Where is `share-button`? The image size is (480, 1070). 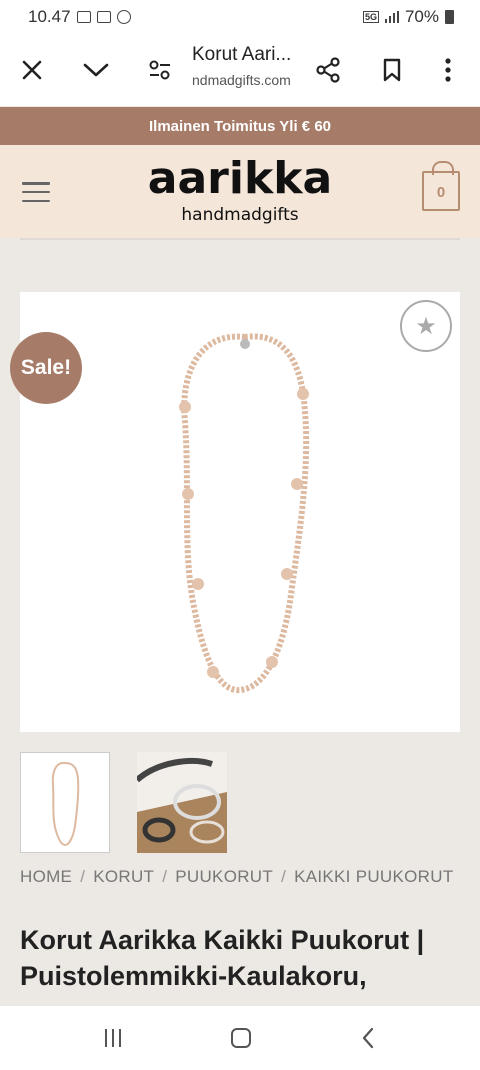
share-button is located at coordinates (328, 70).